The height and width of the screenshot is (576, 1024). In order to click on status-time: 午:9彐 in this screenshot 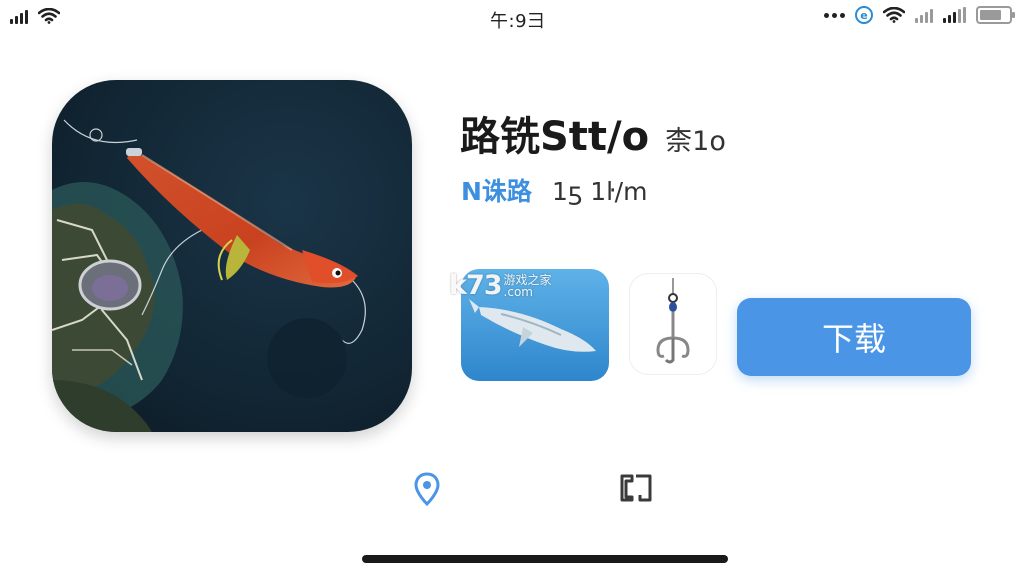, I will do `click(518, 21)`.